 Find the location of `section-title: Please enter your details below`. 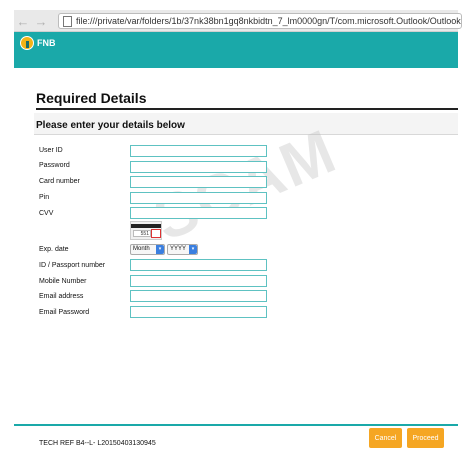

section-title: Please enter your details below is located at coordinates (110, 125).